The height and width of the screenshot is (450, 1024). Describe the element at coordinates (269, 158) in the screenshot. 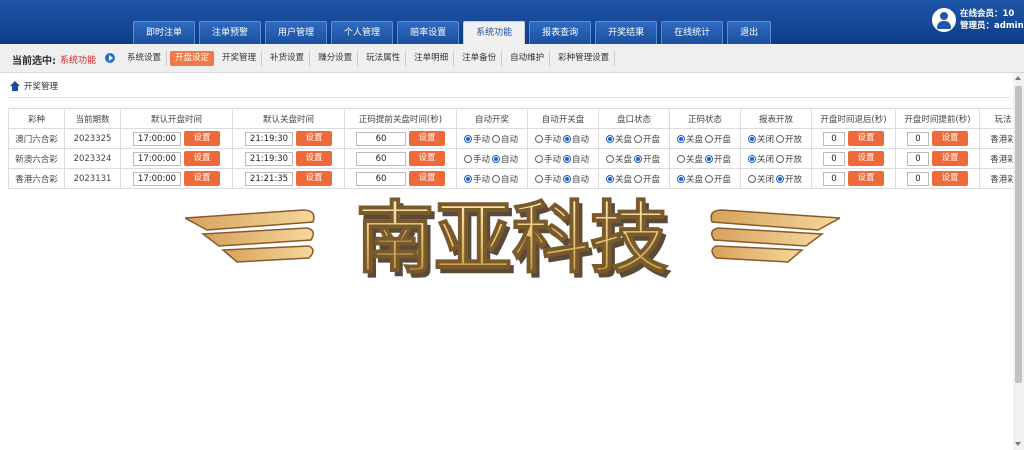

I see `close-time-input: 21:19:30` at that location.